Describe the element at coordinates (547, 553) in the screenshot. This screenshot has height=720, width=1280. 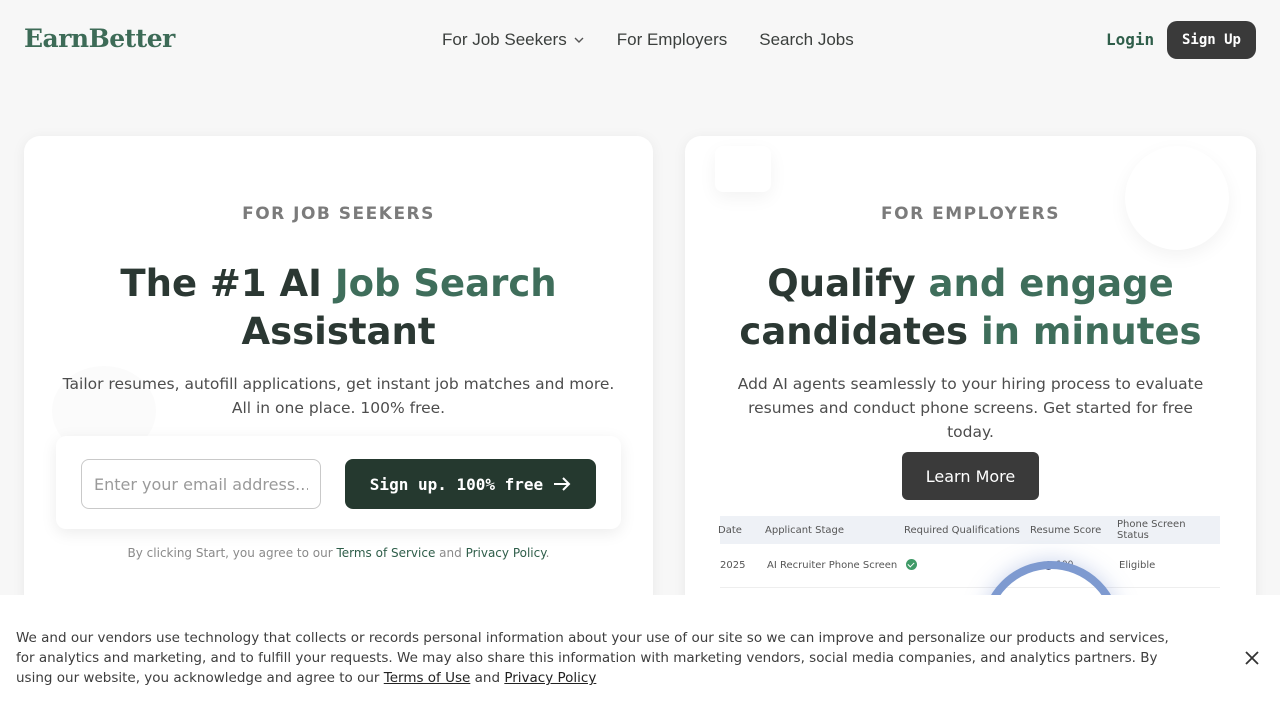
I see `legal-text: .` at that location.